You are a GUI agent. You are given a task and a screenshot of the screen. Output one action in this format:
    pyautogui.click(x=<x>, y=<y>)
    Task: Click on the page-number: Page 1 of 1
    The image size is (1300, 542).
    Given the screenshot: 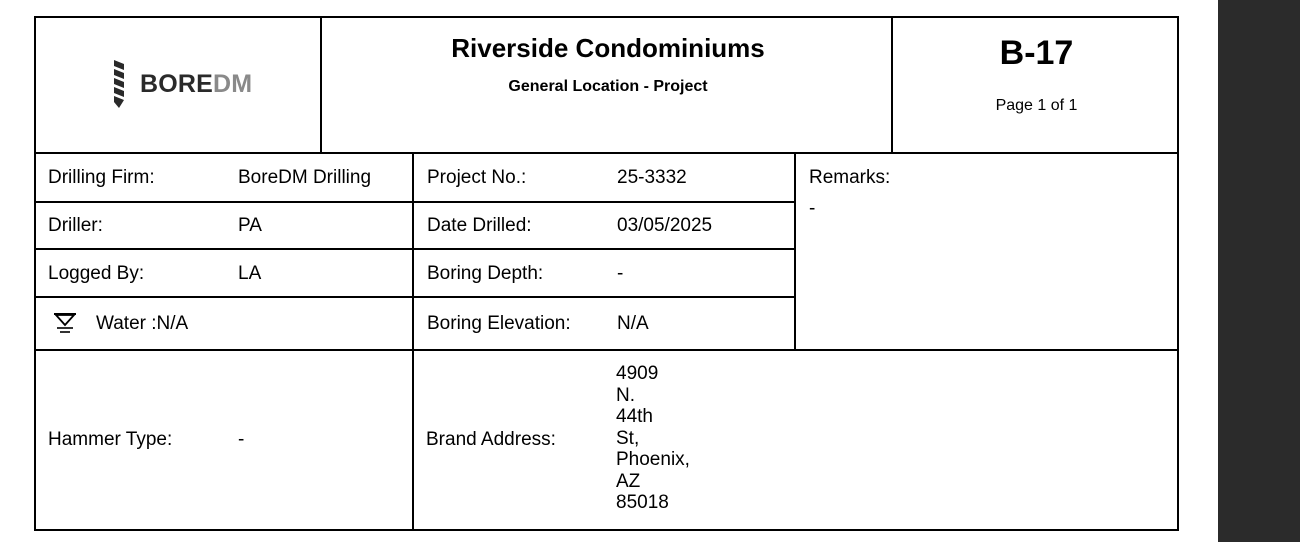 What is the action you would take?
    pyautogui.click(x=1036, y=105)
    